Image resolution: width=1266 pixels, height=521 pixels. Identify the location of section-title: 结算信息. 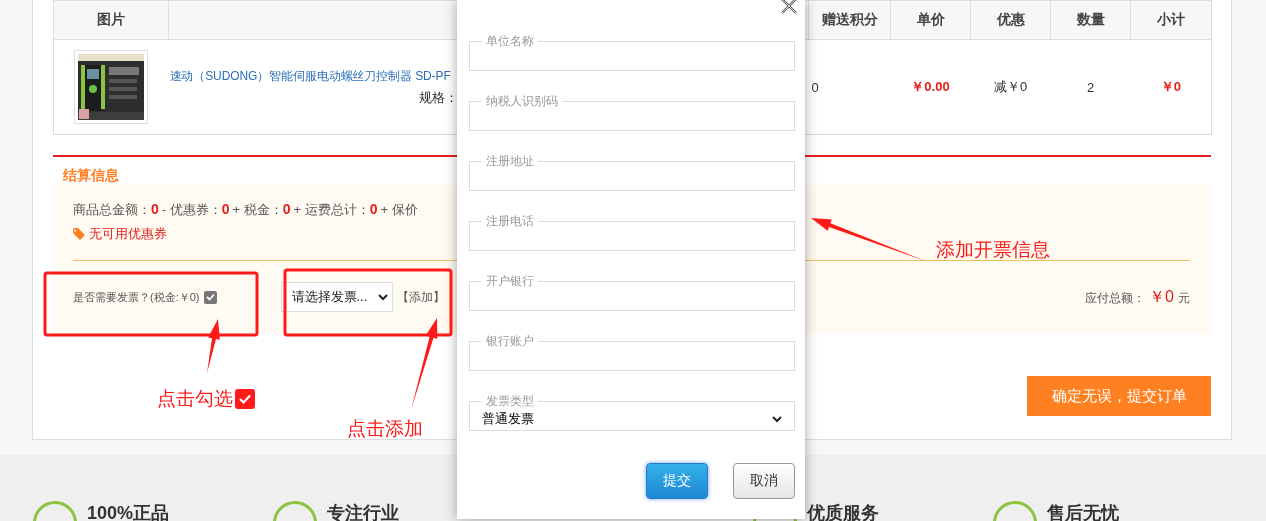
(91, 176).